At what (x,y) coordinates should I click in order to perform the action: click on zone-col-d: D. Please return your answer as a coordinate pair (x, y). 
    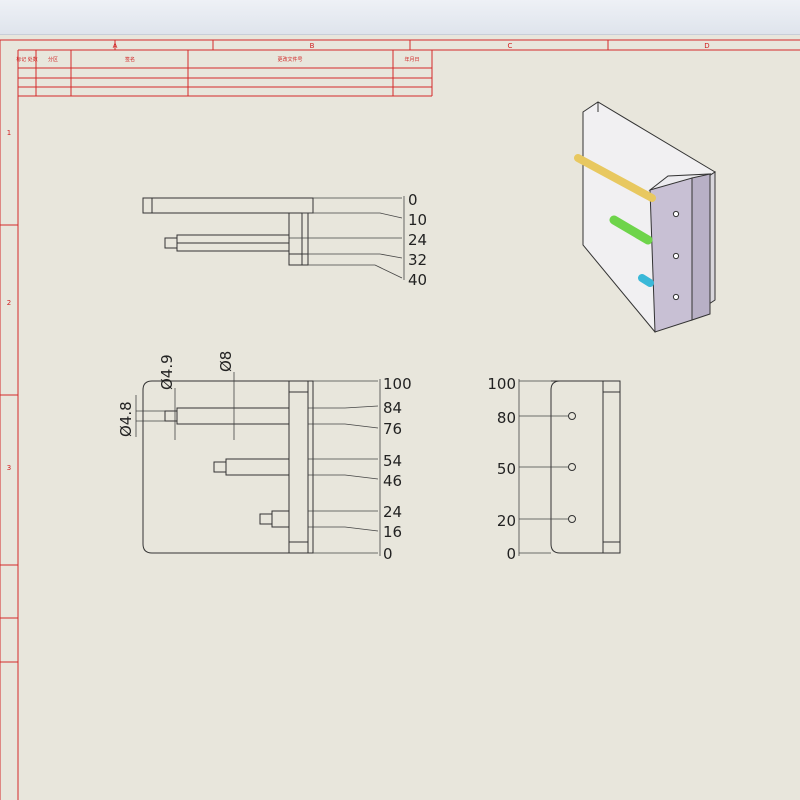
    Looking at the image, I should click on (706, 46).